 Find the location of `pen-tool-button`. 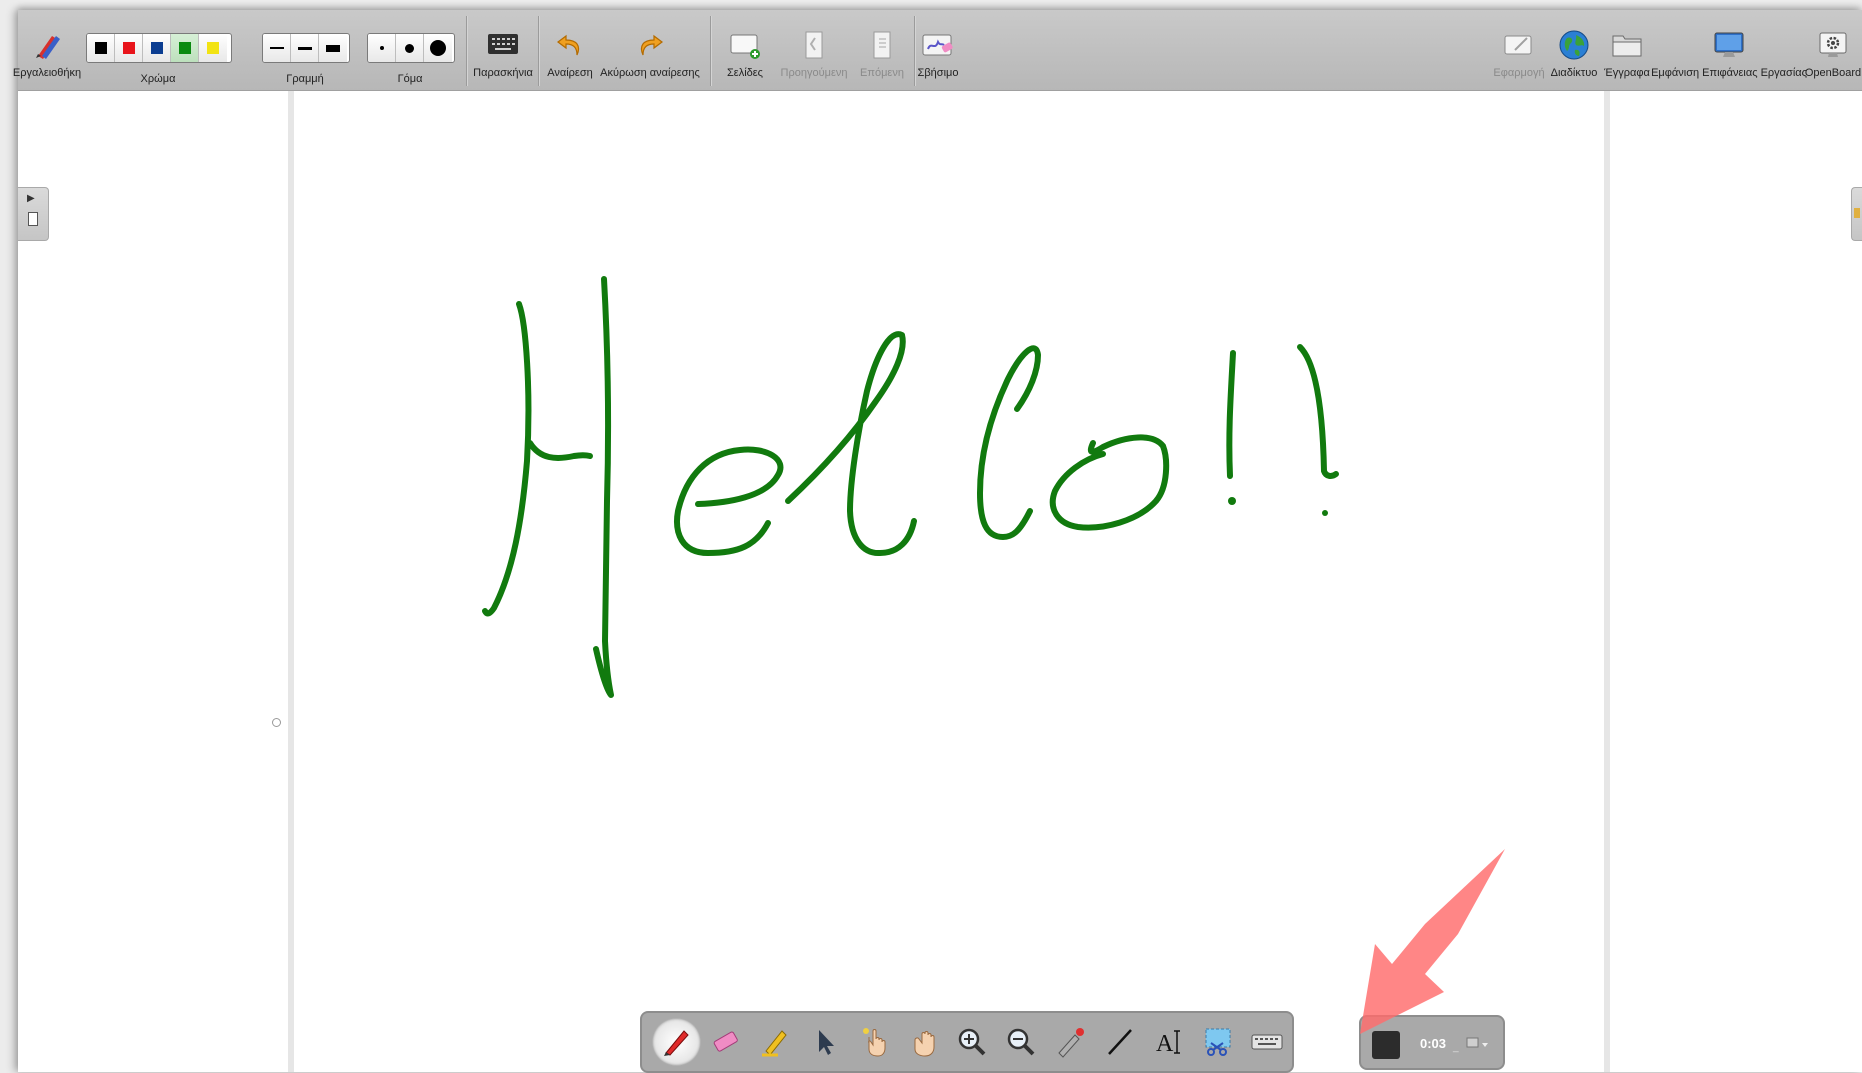

pen-tool-button is located at coordinates (677, 1042).